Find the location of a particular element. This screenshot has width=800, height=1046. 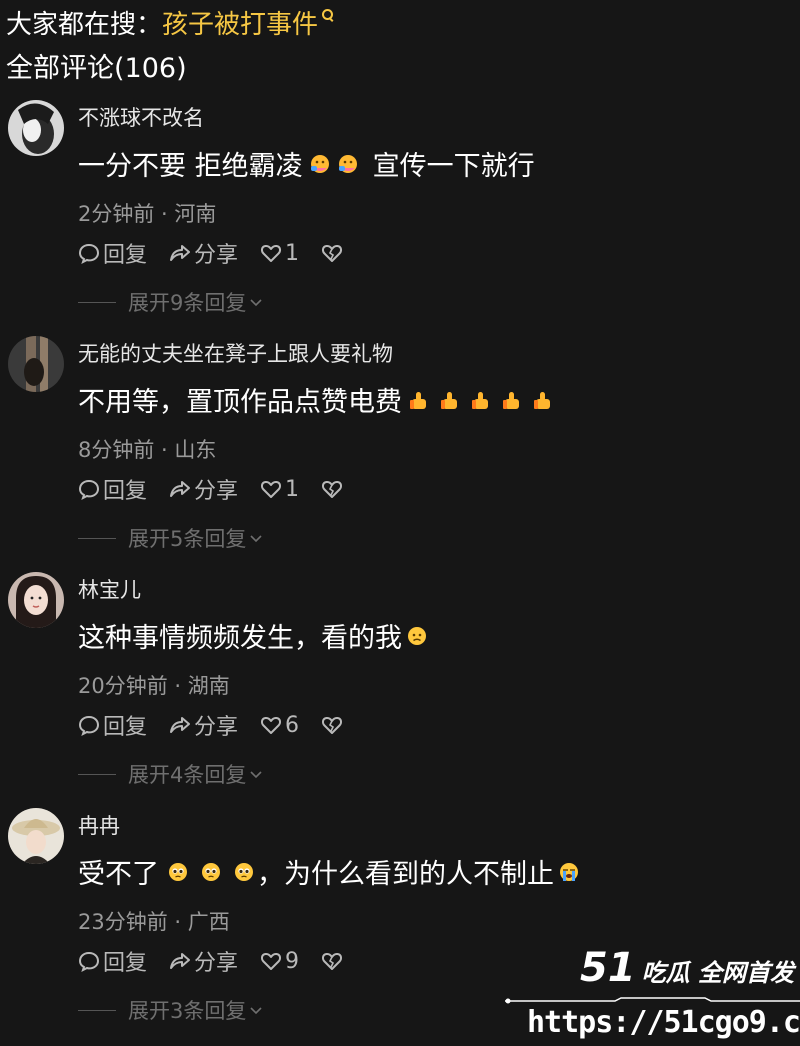

comment-time-location: 8分钟前 · 山东 is located at coordinates (147, 450).